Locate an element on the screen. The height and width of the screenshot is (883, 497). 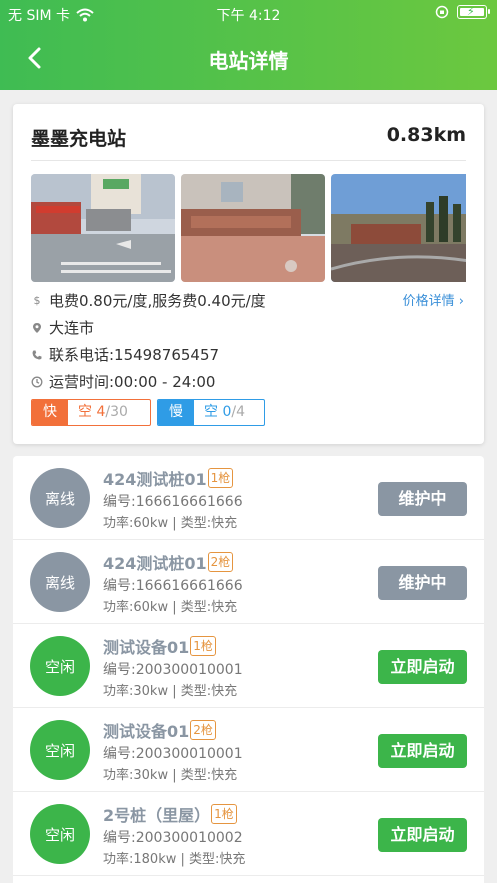
station-distance: 0.83km is located at coordinates (426, 135).